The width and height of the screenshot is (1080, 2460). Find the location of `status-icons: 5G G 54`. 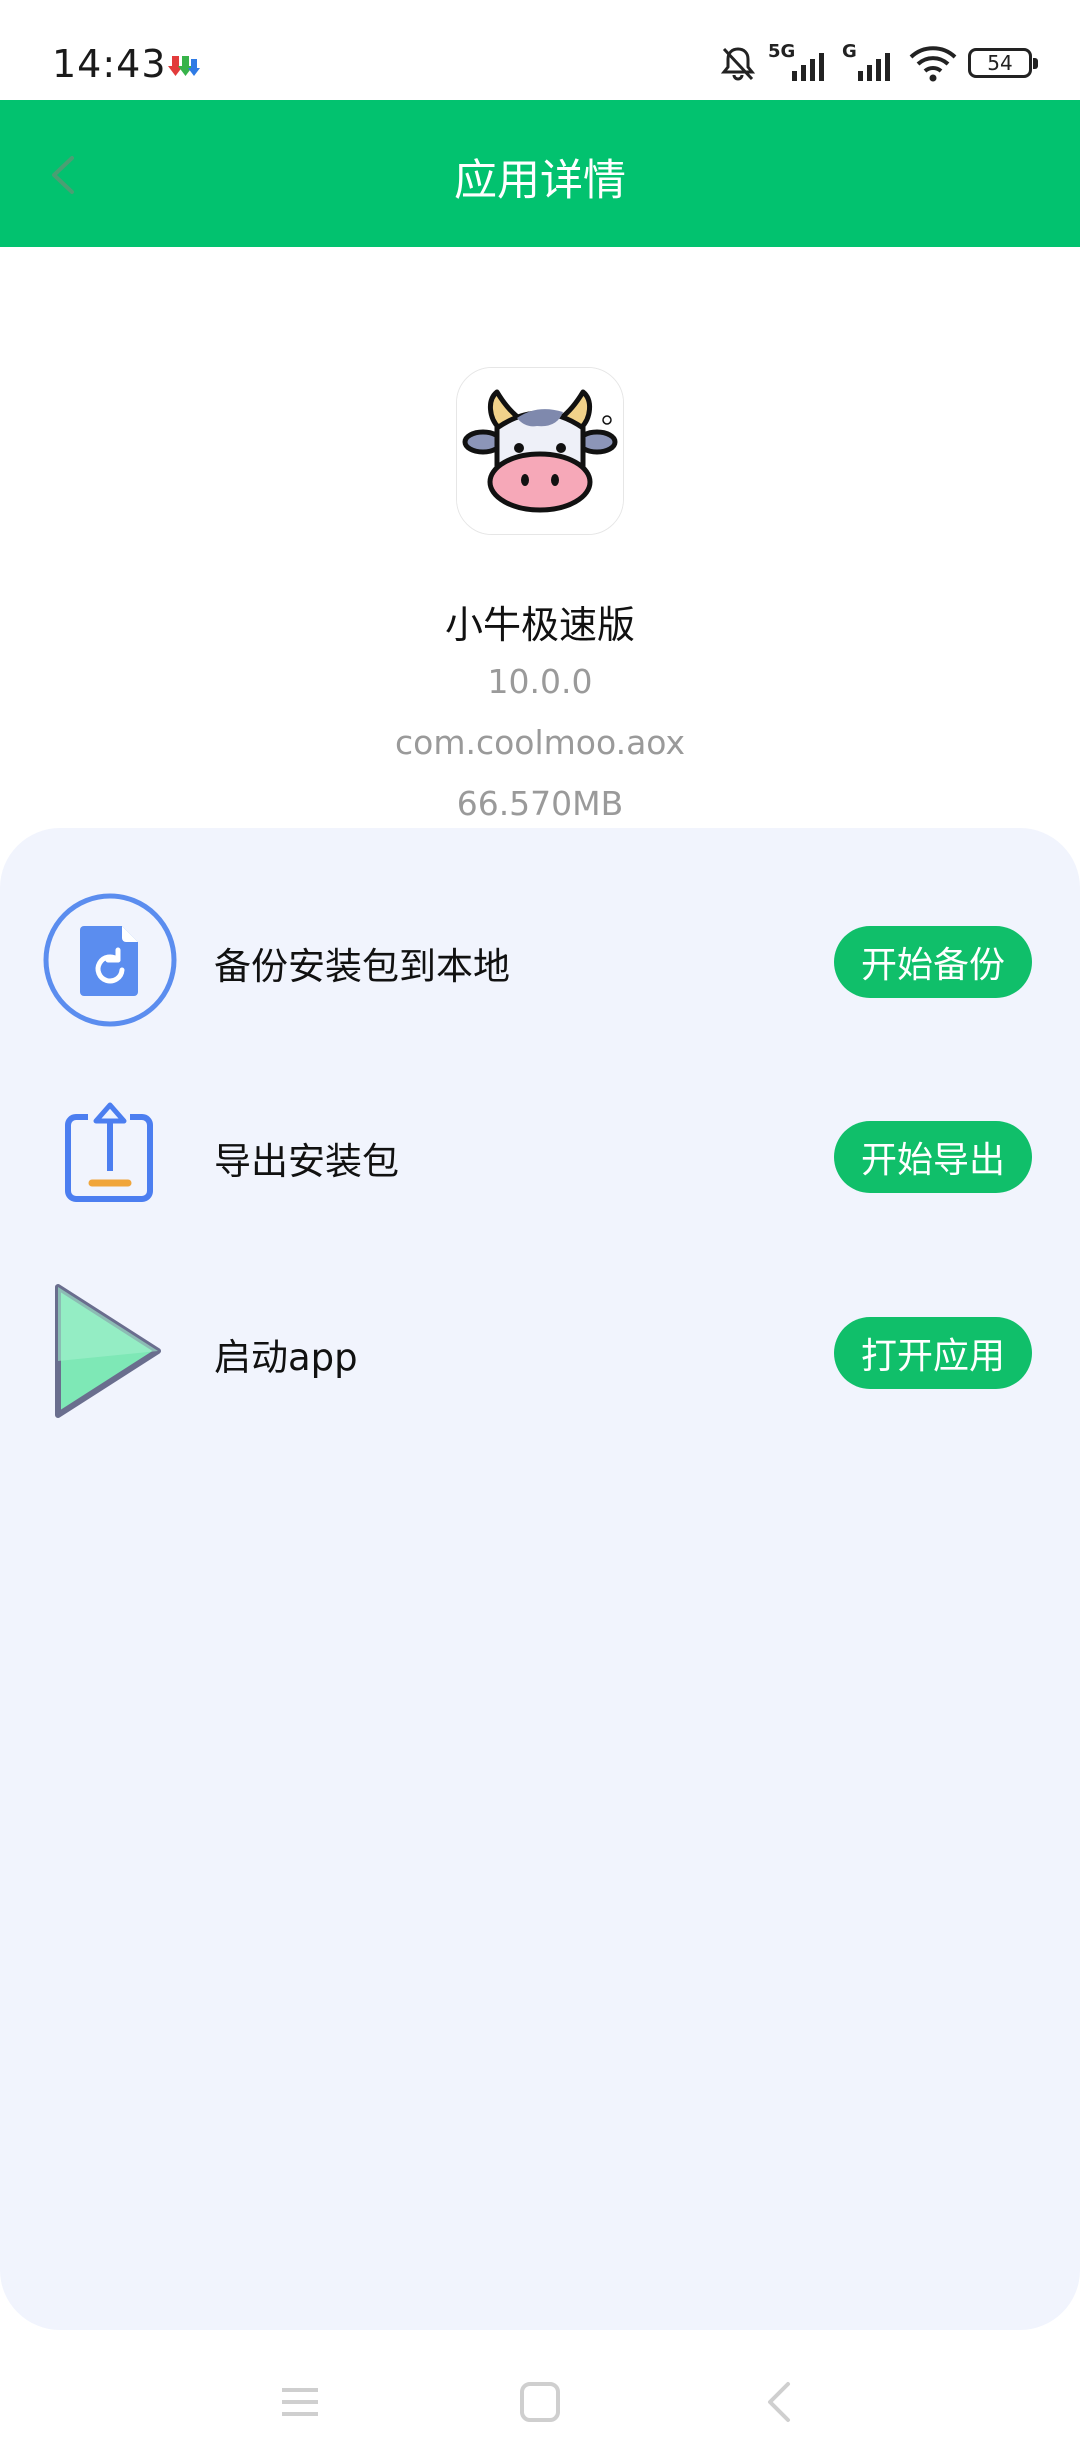

status-icons: 5G G 54 is located at coordinates (878, 63).